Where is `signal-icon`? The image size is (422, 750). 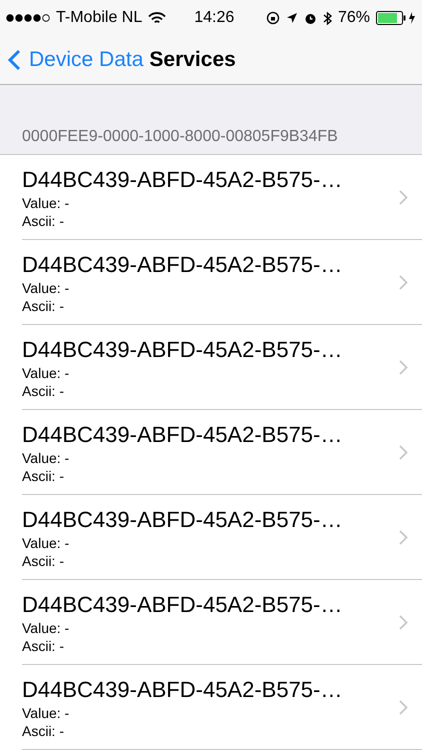 signal-icon is located at coordinates (28, 18).